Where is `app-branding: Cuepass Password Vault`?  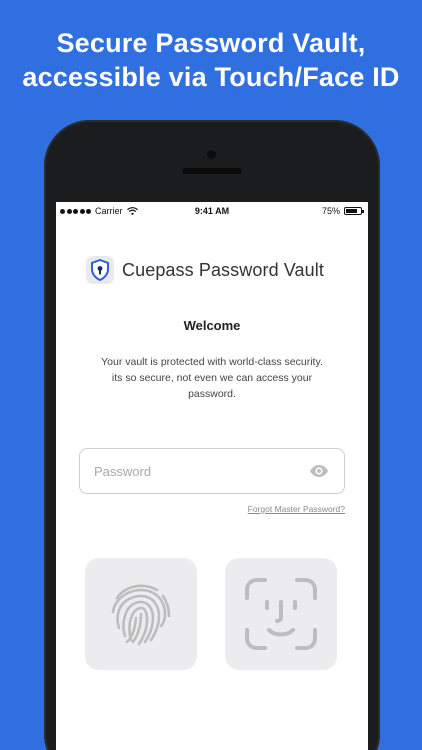 app-branding: Cuepass Password Vault is located at coordinates (205, 270).